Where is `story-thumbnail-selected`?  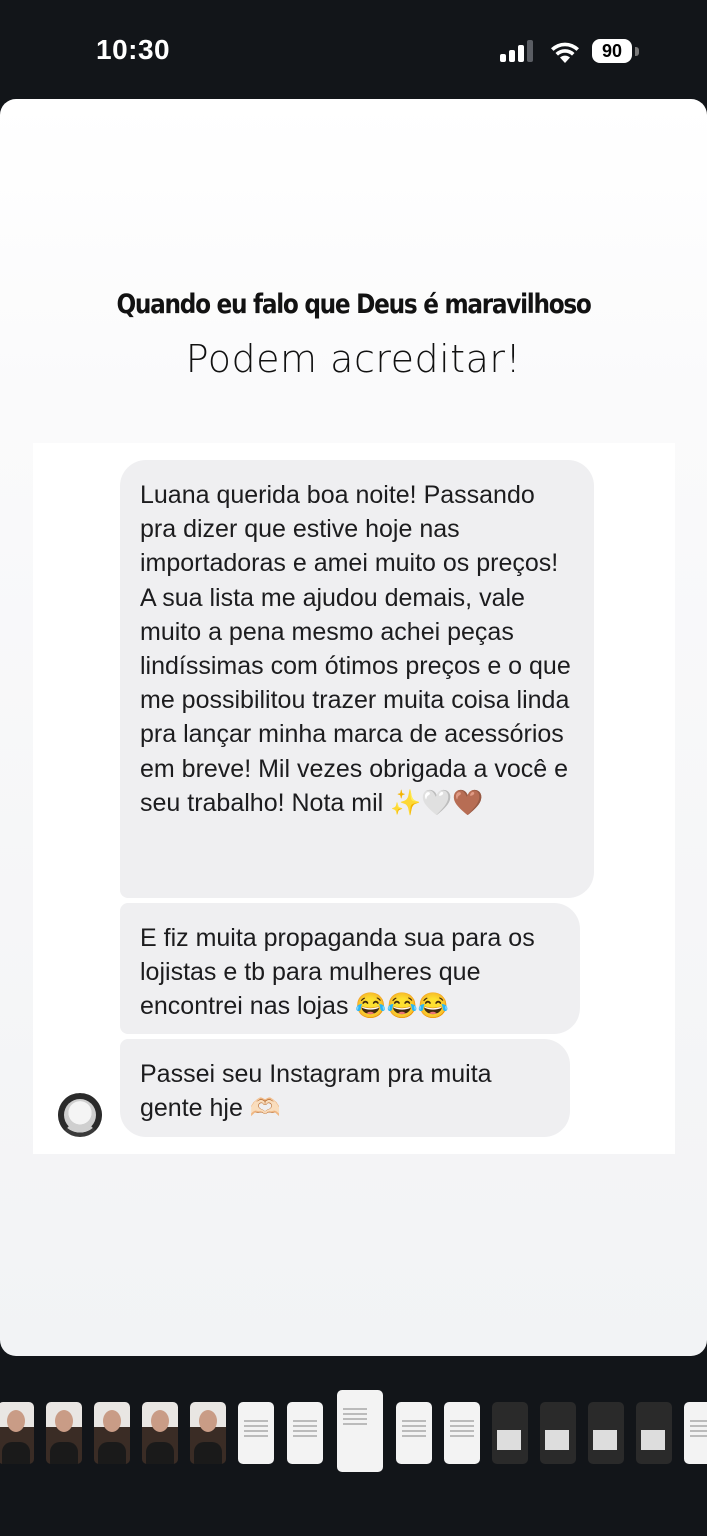 story-thumbnail-selected is located at coordinates (360, 1431).